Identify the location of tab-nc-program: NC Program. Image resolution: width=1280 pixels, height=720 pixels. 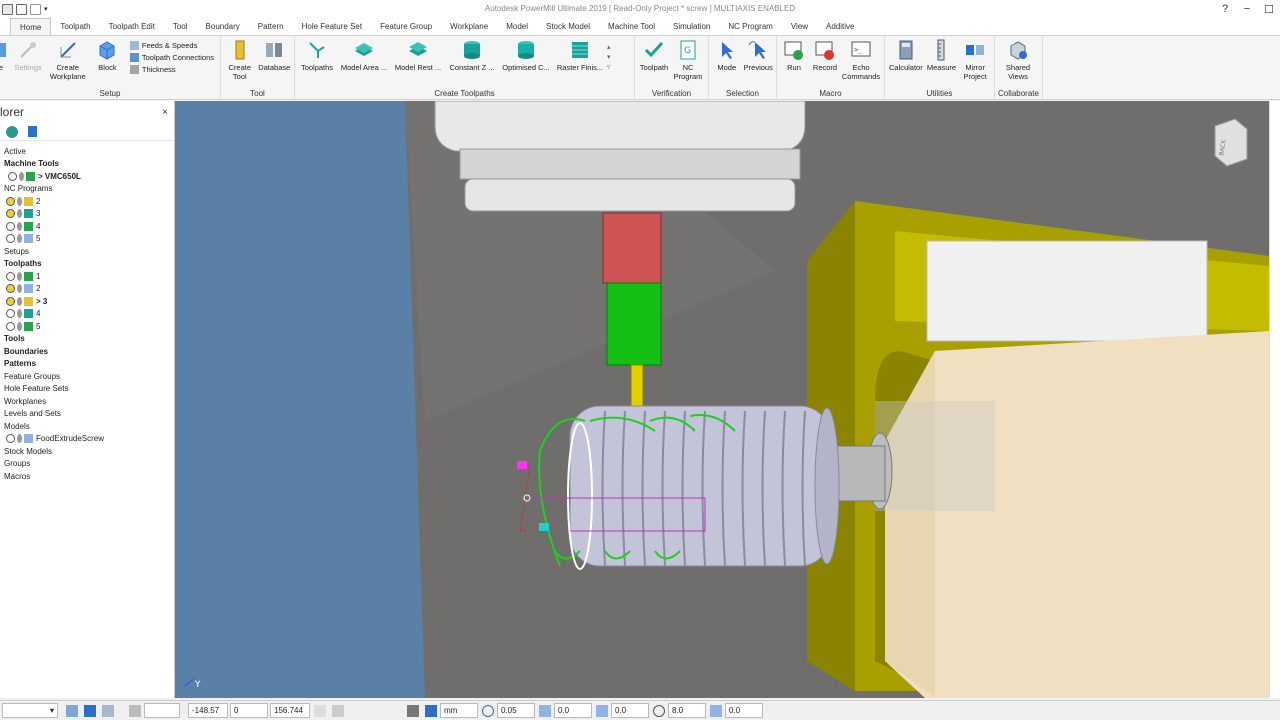
(750, 26).